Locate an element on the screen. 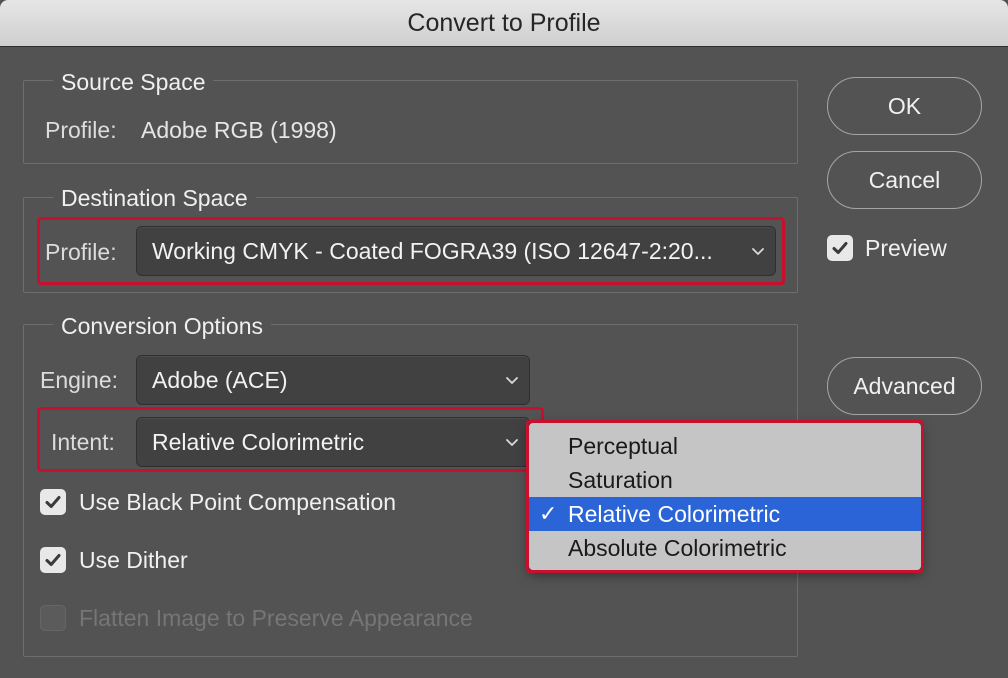 The height and width of the screenshot is (678, 1008). destination-space-legend: Destination Space is located at coordinates (154, 198).